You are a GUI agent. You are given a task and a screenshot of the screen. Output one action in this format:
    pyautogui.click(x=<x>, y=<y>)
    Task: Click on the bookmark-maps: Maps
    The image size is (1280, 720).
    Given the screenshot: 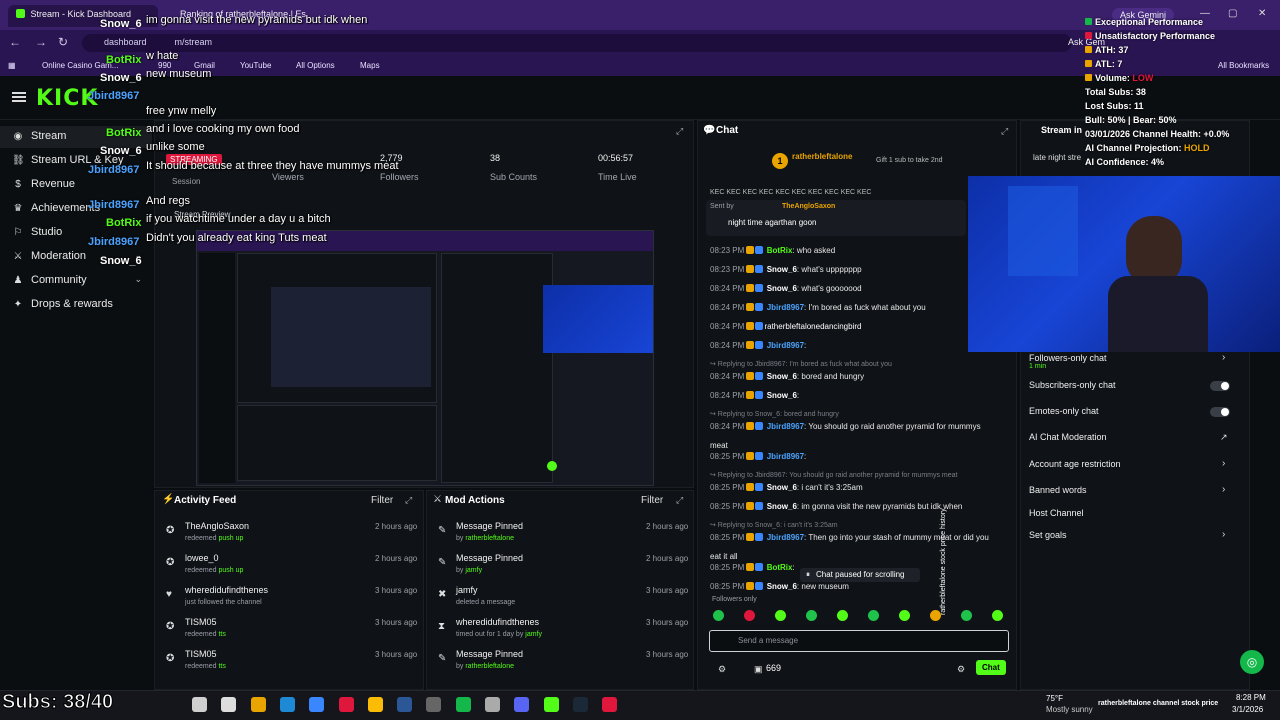 What is the action you would take?
    pyautogui.click(x=370, y=65)
    